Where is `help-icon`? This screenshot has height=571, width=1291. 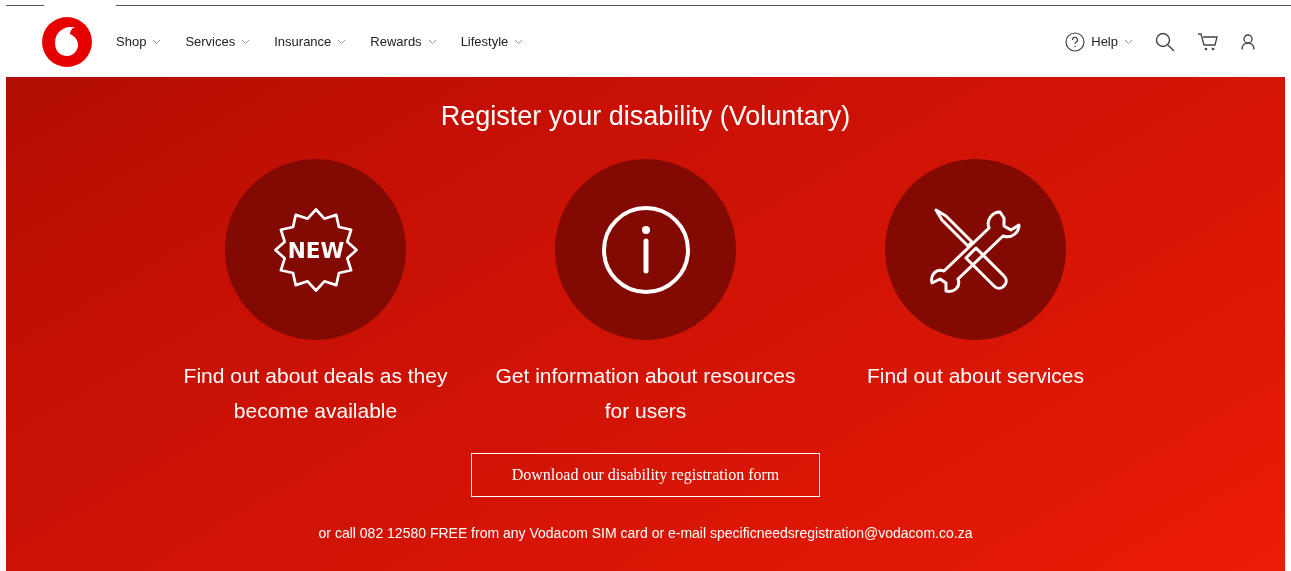
help-icon is located at coordinates (1075, 41).